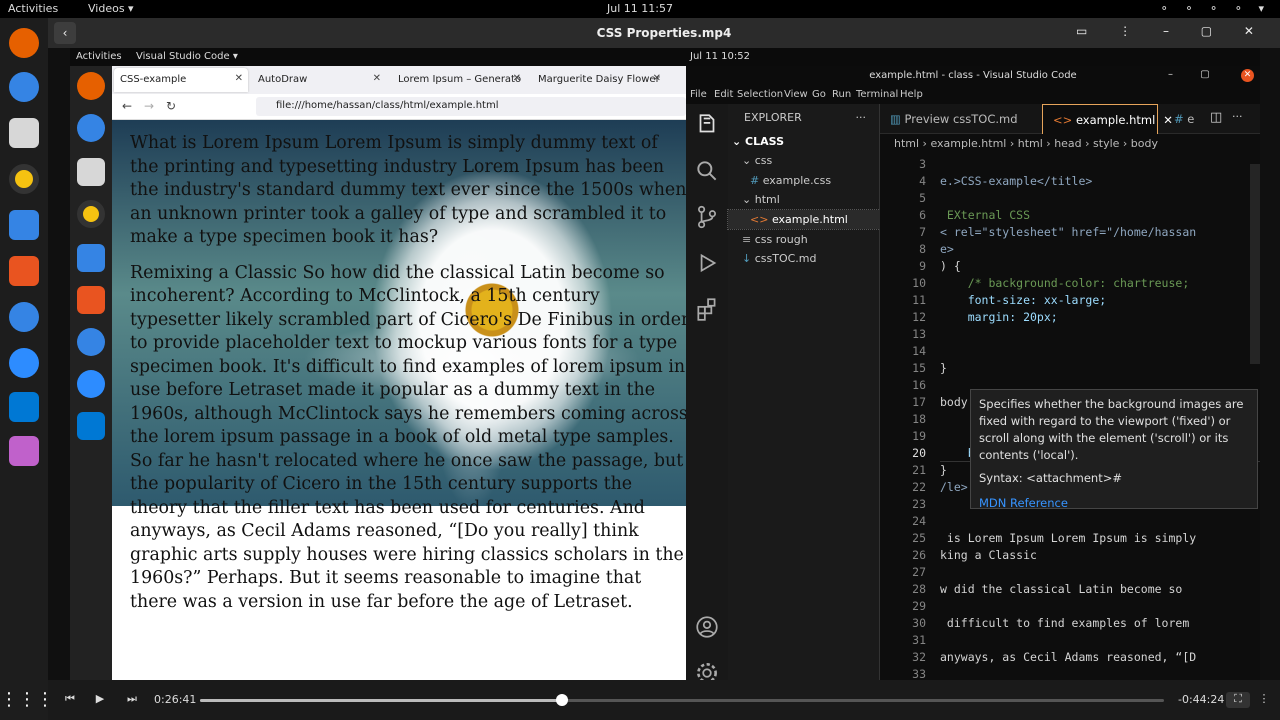 The height and width of the screenshot is (720, 1280). What do you see at coordinates (1100, 589) in the screenshot?
I see `code-line: w did the classical Latin become so` at bounding box center [1100, 589].